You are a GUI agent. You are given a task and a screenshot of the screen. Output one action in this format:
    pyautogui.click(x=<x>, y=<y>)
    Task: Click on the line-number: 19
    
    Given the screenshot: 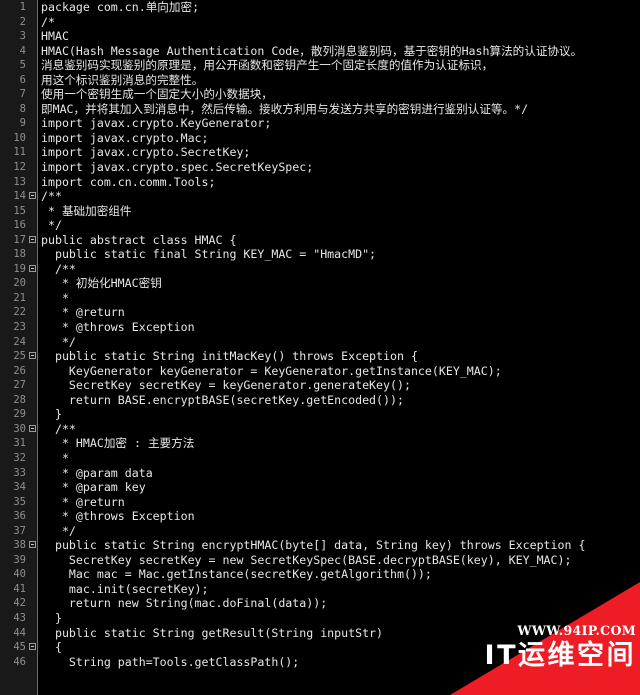 What is the action you would take?
    pyautogui.click(x=19, y=268)
    